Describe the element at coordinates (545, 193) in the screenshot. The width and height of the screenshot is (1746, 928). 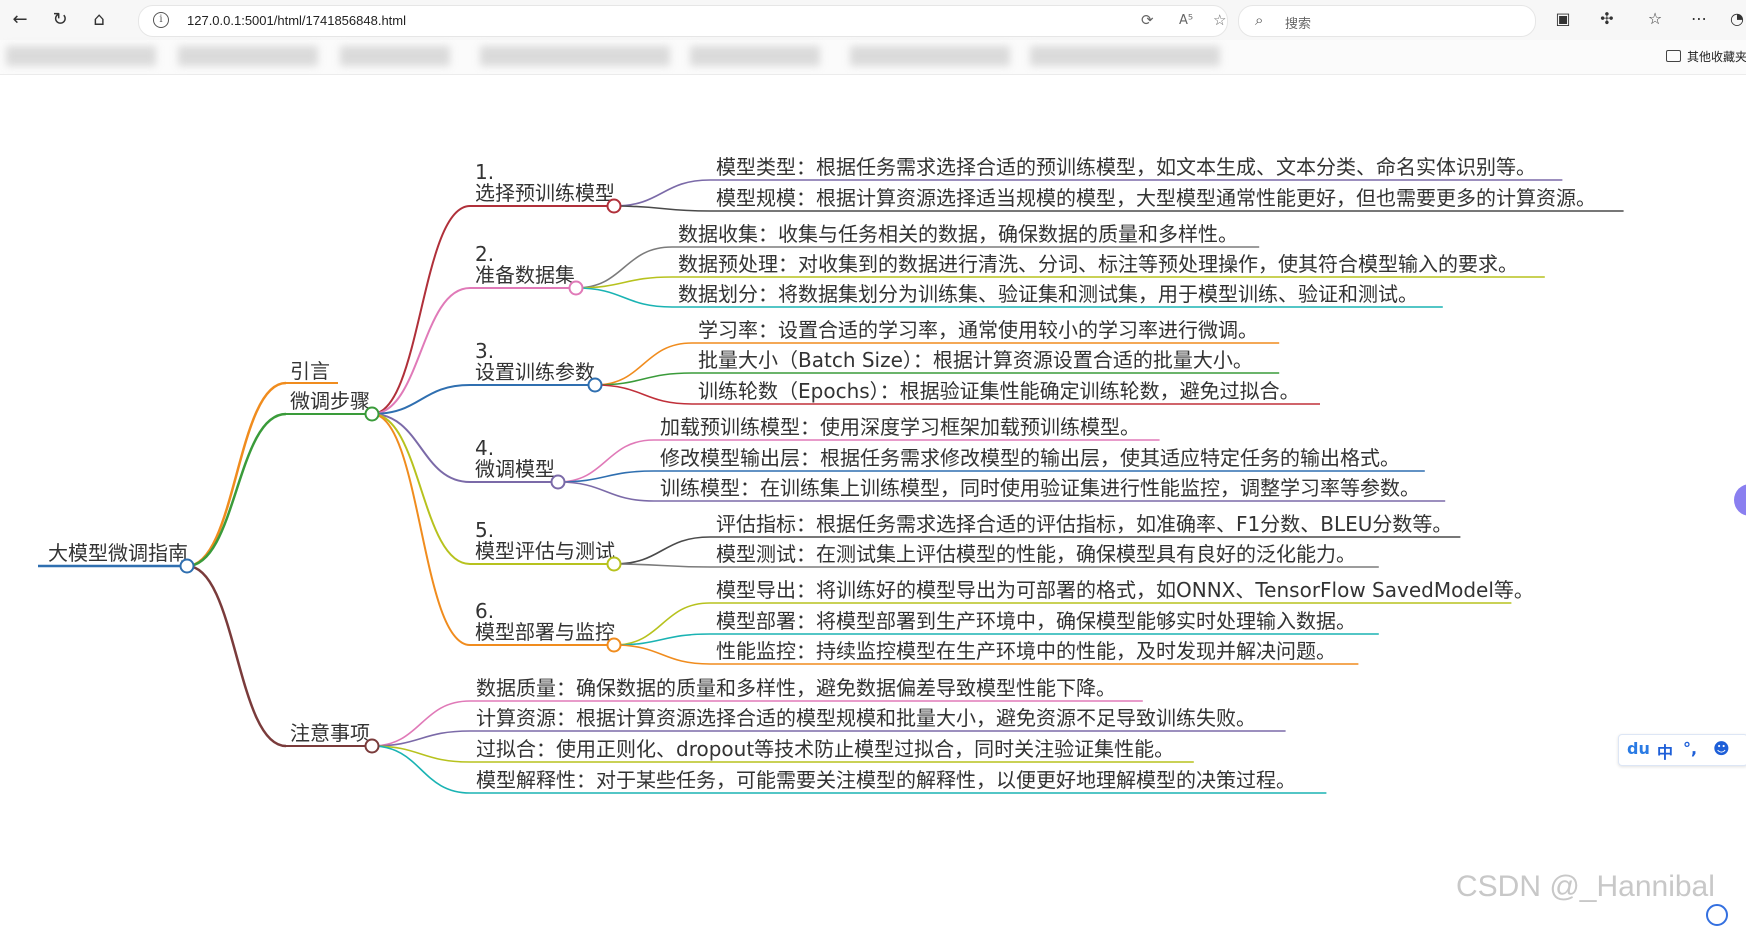
I see `step-title: 选择预训练模型` at that location.